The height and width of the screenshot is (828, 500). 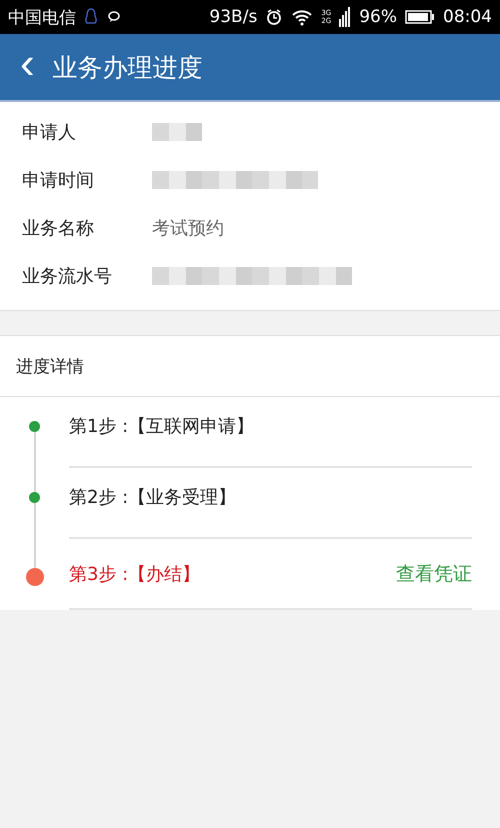 What do you see at coordinates (67, 276) in the screenshot?
I see `field-label: 业务流水号` at bounding box center [67, 276].